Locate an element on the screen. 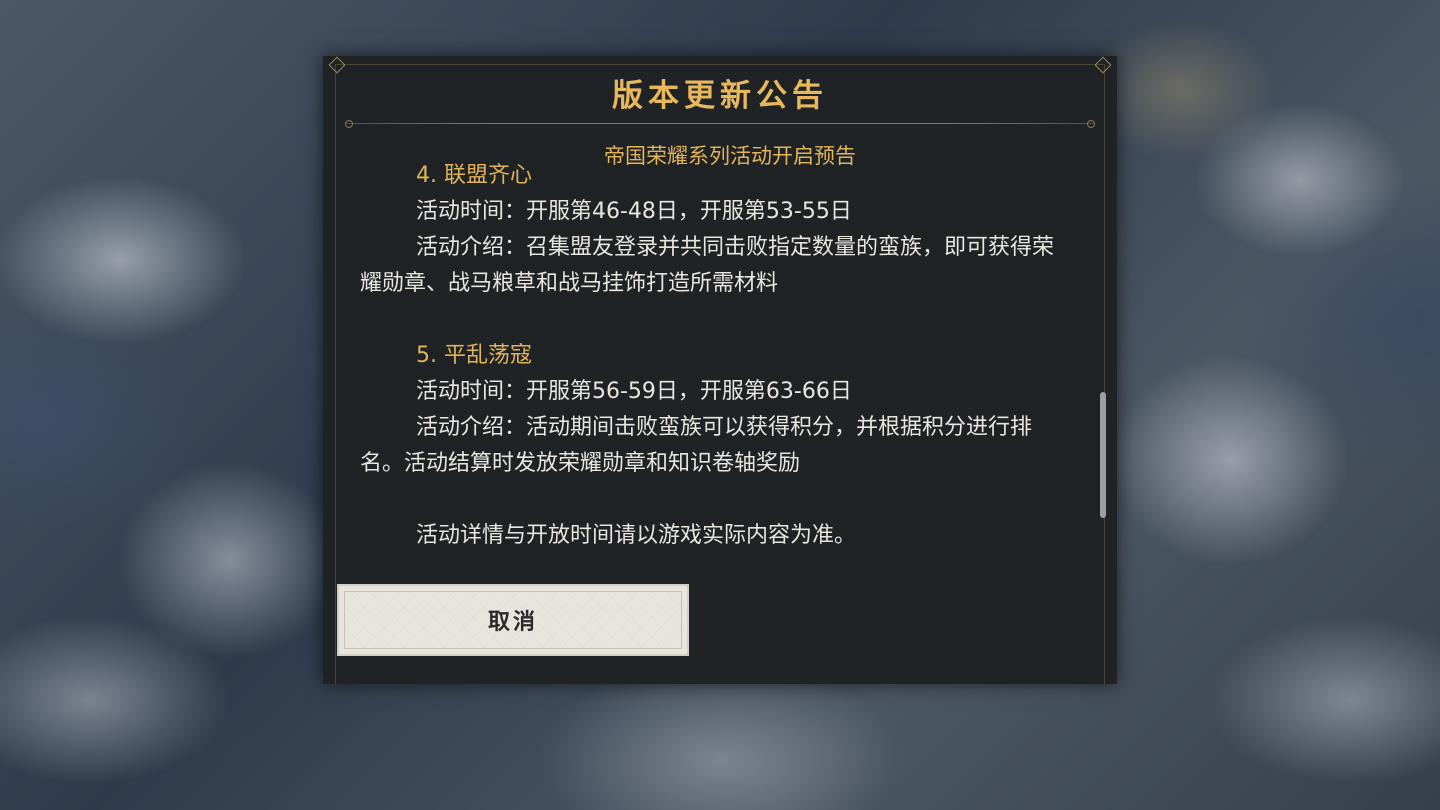  section-time: 活动时间：开服第56-59日，开服第63-66日 is located at coordinates (634, 391).